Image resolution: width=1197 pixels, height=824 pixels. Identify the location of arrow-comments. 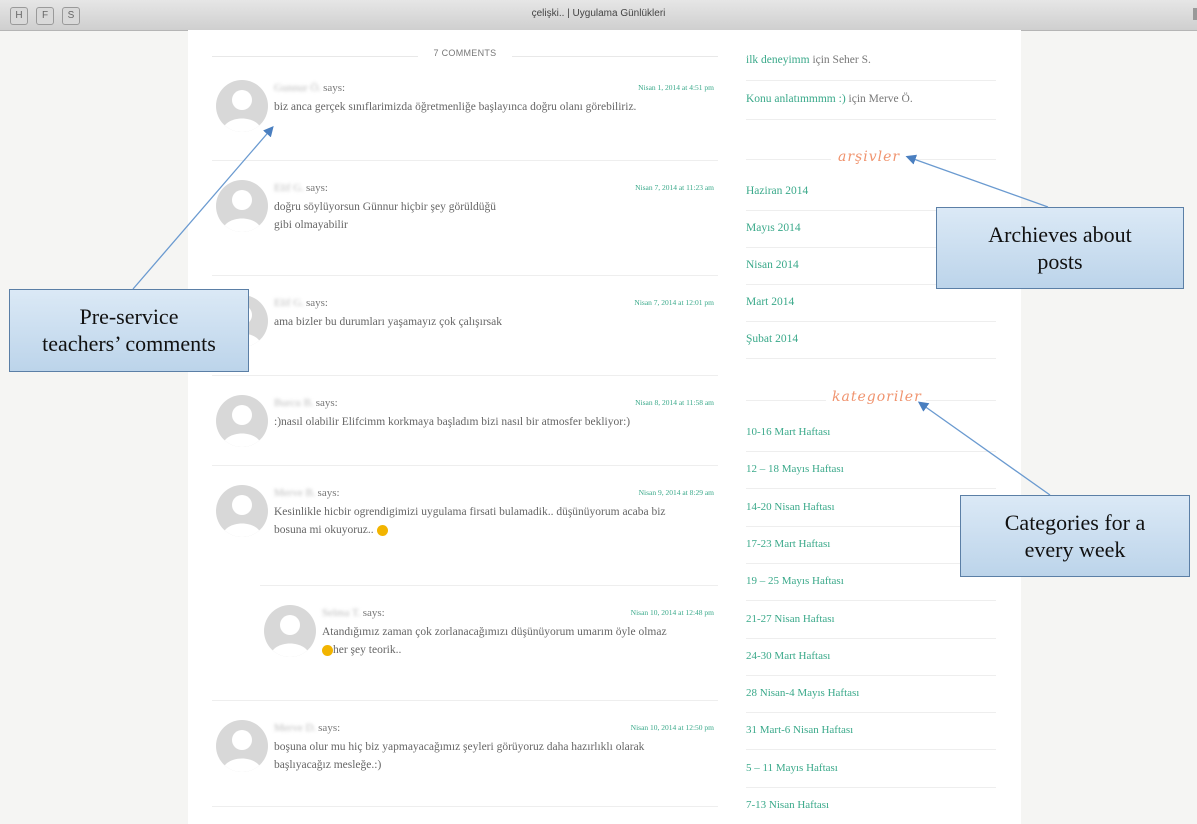
(203, 208).